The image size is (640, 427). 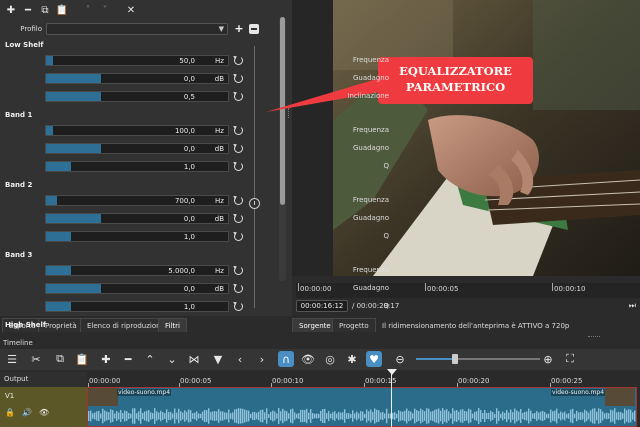 I want to click on tab-source: Sorgente, so click(x=315, y=325).